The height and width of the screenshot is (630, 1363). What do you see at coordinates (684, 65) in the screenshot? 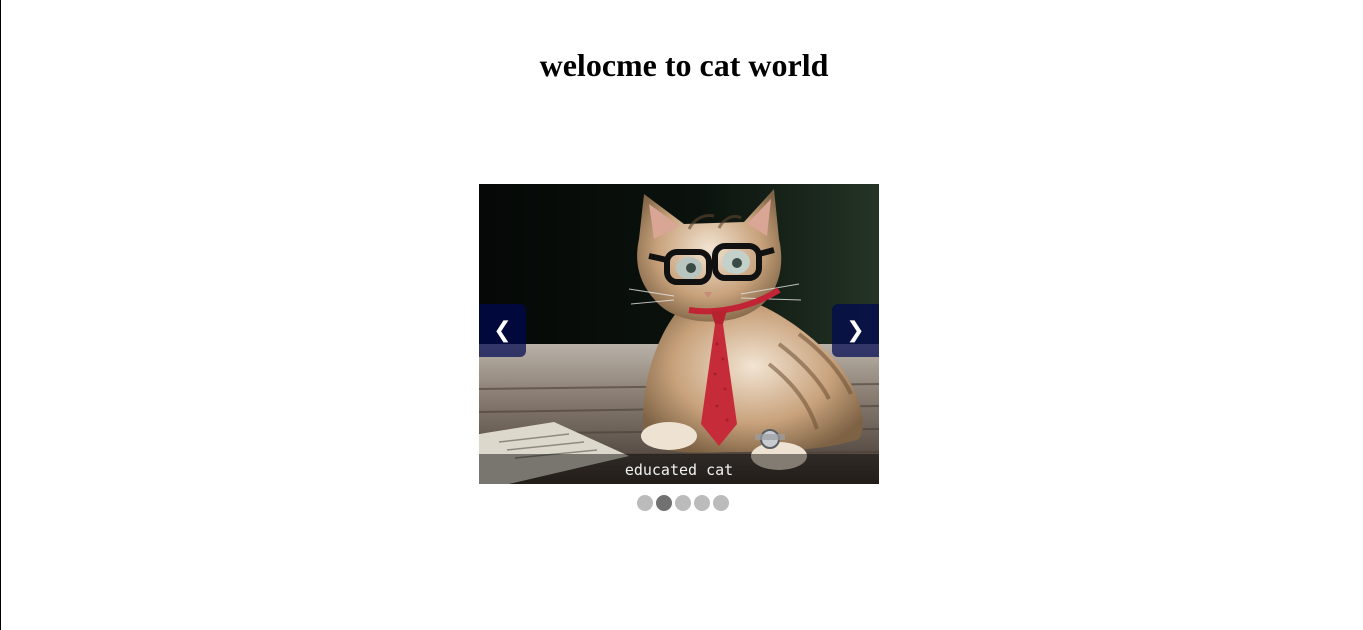
I see `page-title: welocme to cat world` at bounding box center [684, 65].